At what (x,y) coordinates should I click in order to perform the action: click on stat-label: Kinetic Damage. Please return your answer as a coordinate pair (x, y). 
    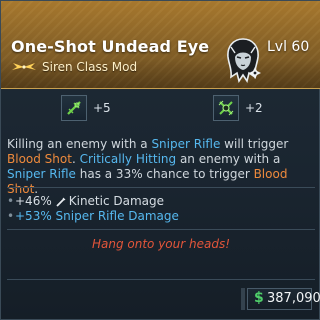
    Looking at the image, I should click on (116, 201).